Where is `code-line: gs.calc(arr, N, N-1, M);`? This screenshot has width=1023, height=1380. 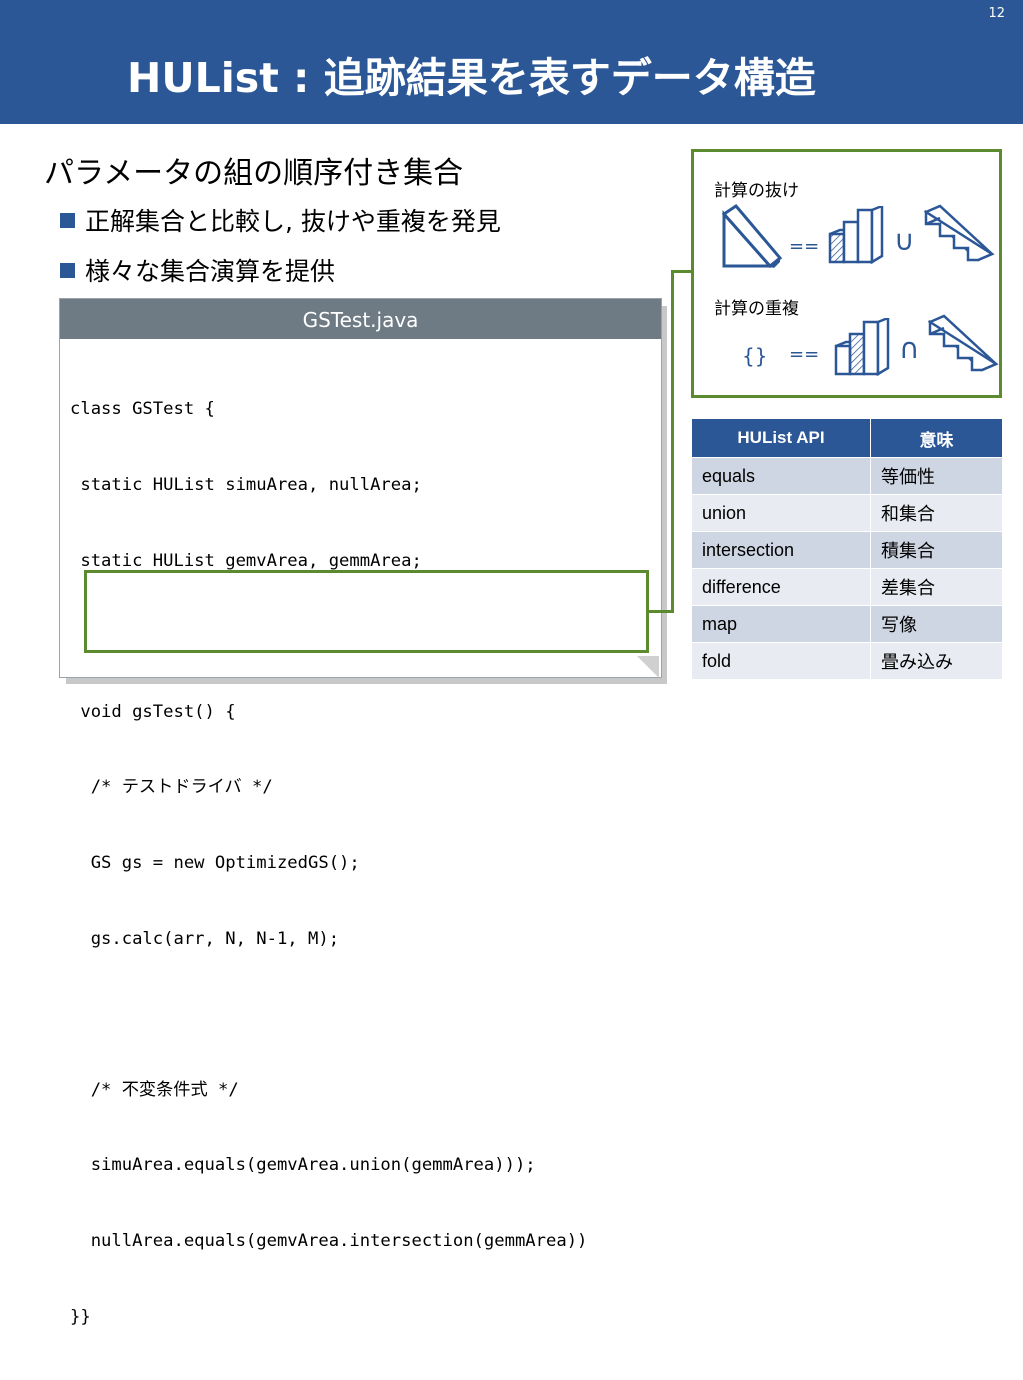
code-line: gs.calc(arr, N, N-1, M); is located at coordinates (205, 938).